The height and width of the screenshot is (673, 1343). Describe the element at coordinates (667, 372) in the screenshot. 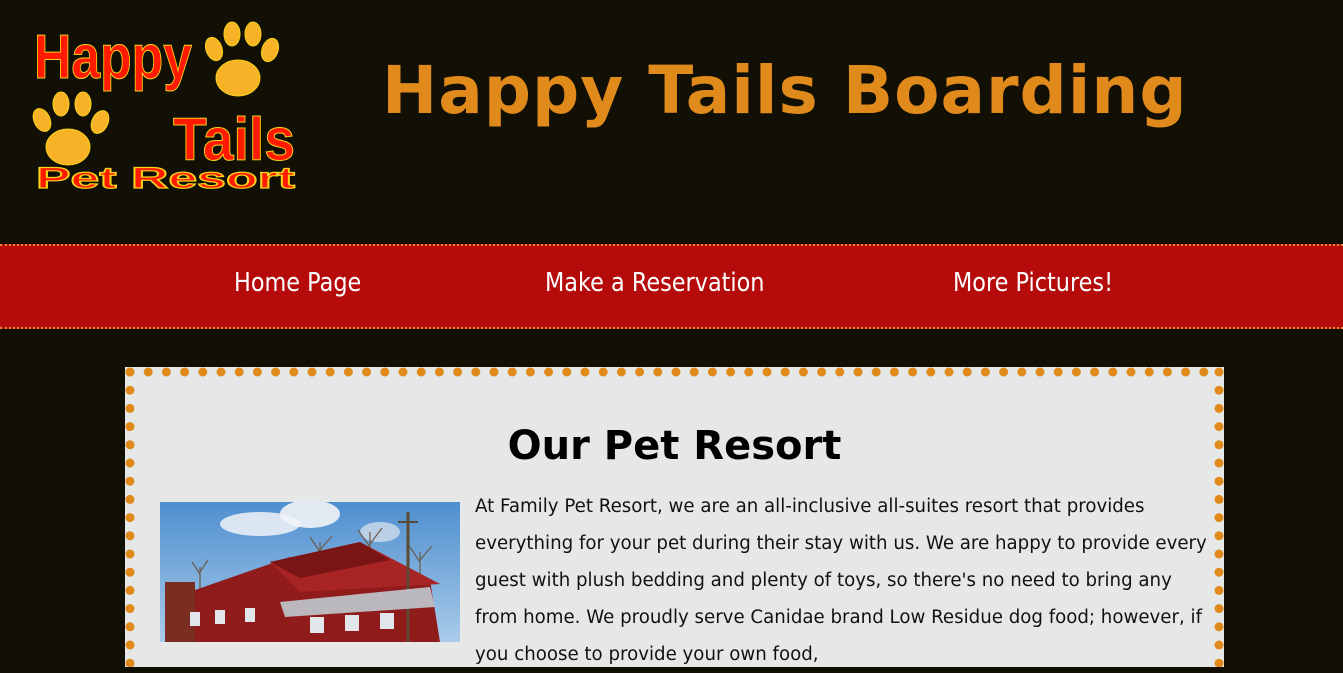

I see `dotted-border-top` at that location.